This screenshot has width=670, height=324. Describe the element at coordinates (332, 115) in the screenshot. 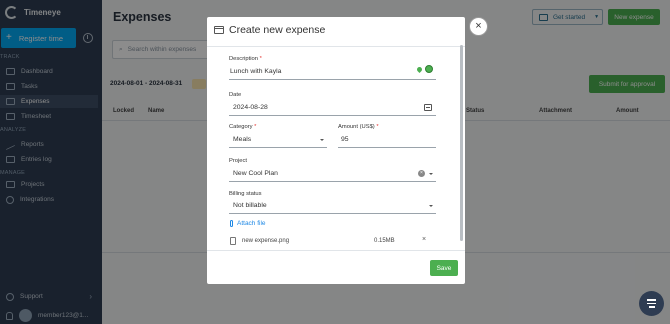

I see `date-underline` at that location.